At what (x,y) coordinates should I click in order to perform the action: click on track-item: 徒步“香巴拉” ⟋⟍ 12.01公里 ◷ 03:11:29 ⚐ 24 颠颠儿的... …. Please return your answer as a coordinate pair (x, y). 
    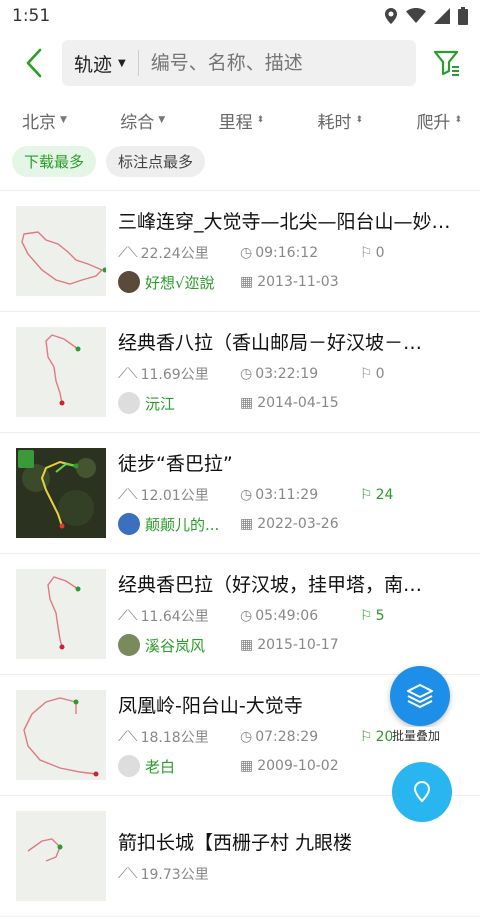
    Looking at the image, I should click on (240, 493).